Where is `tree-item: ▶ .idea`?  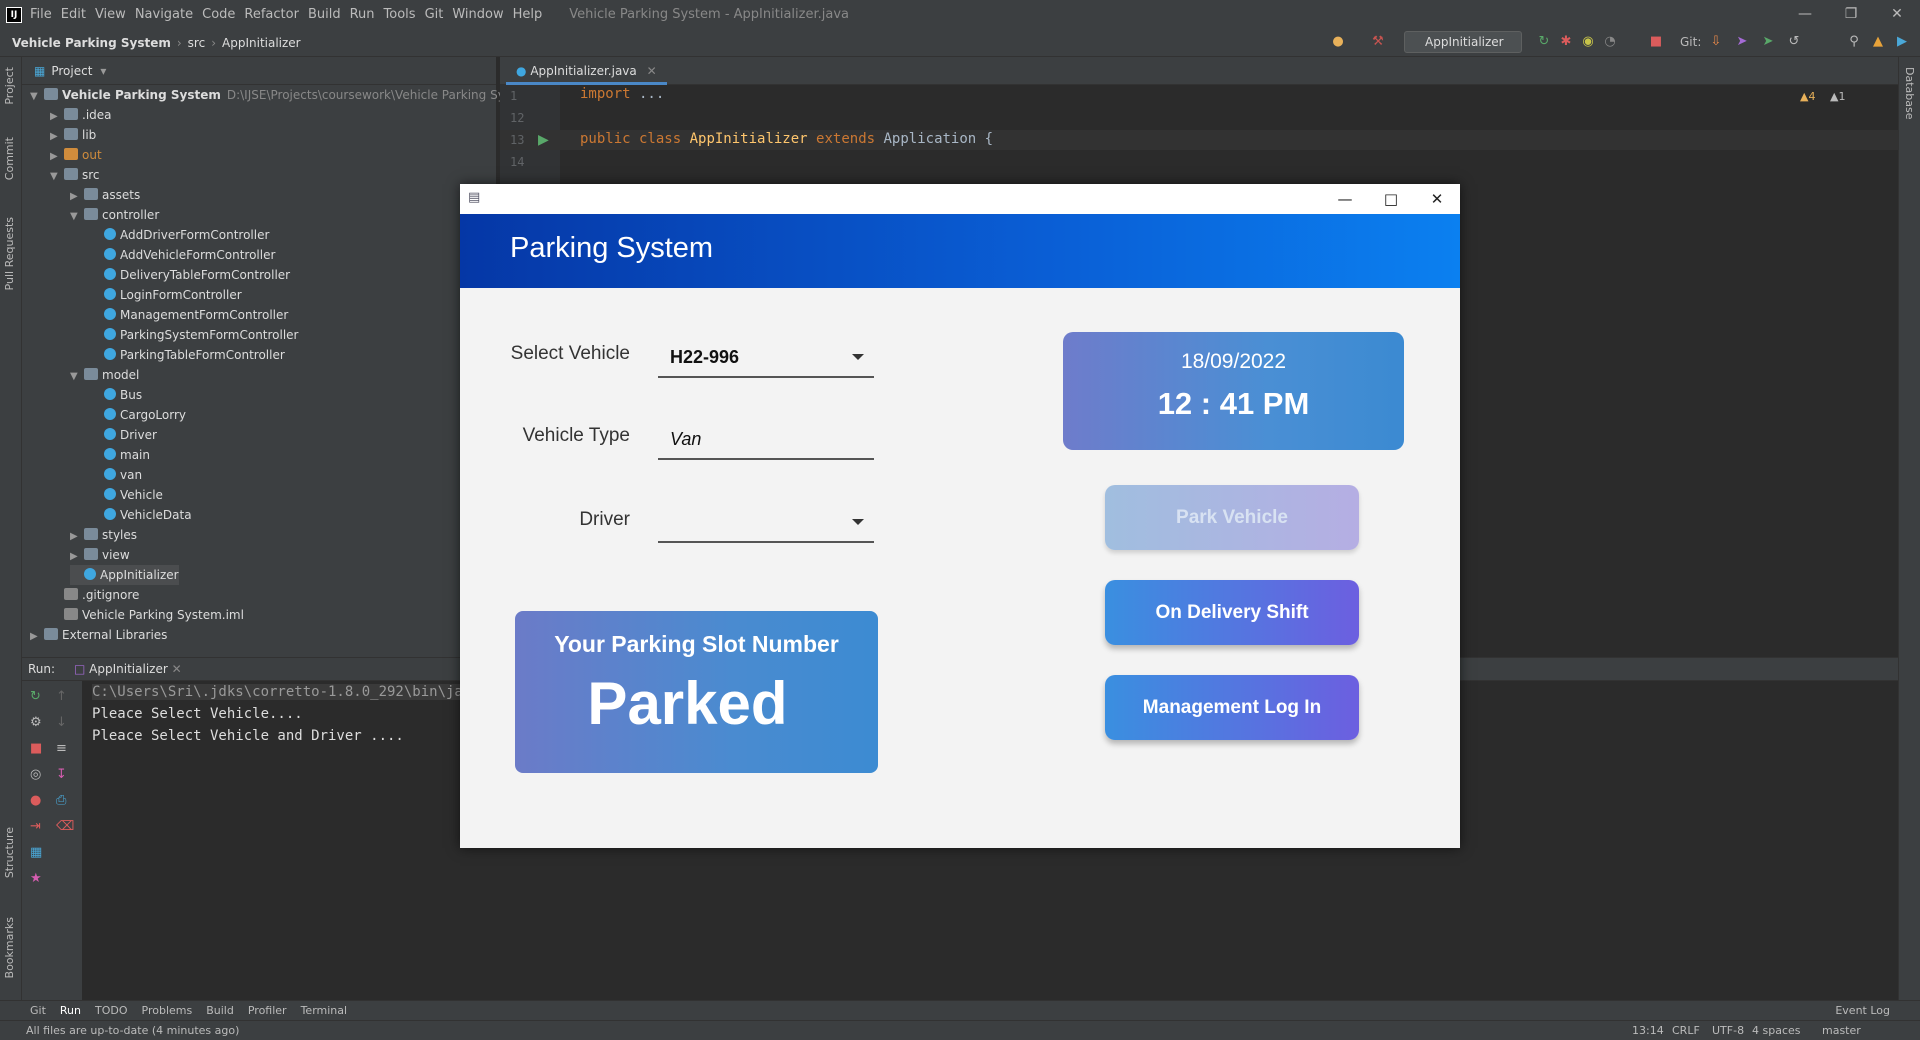
tree-item: ▶ .idea is located at coordinates (81, 115).